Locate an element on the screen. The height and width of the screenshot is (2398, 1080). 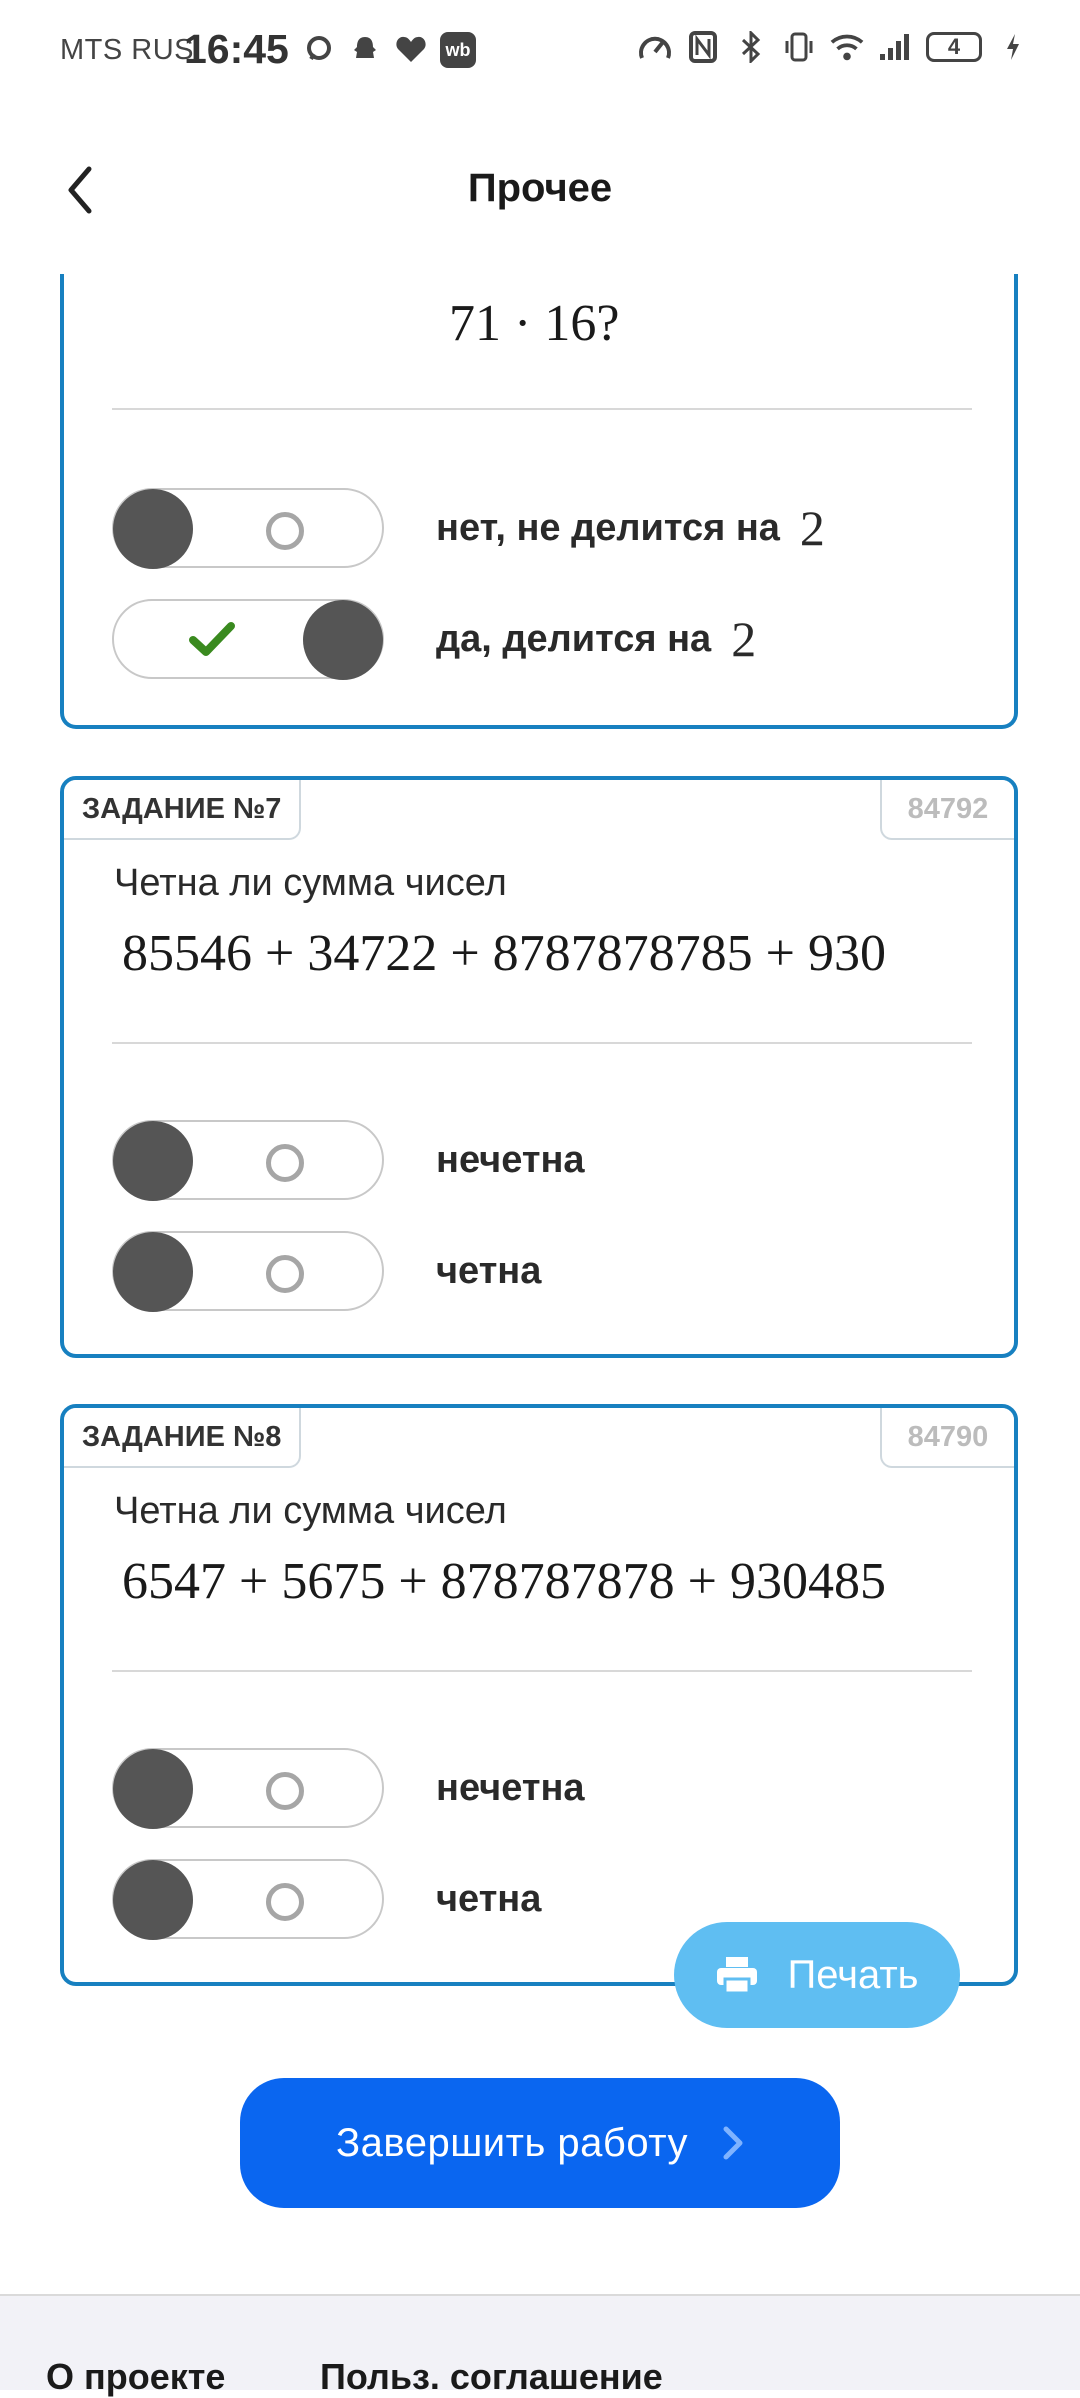
task-math: 71 · 16? is located at coordinates (534, 323).